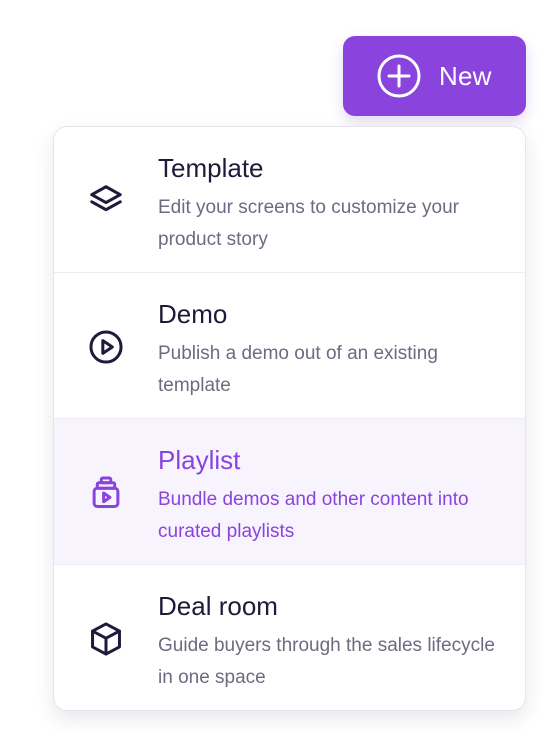  I want to click on menu-item-title: Playlist, so click(199, 460).